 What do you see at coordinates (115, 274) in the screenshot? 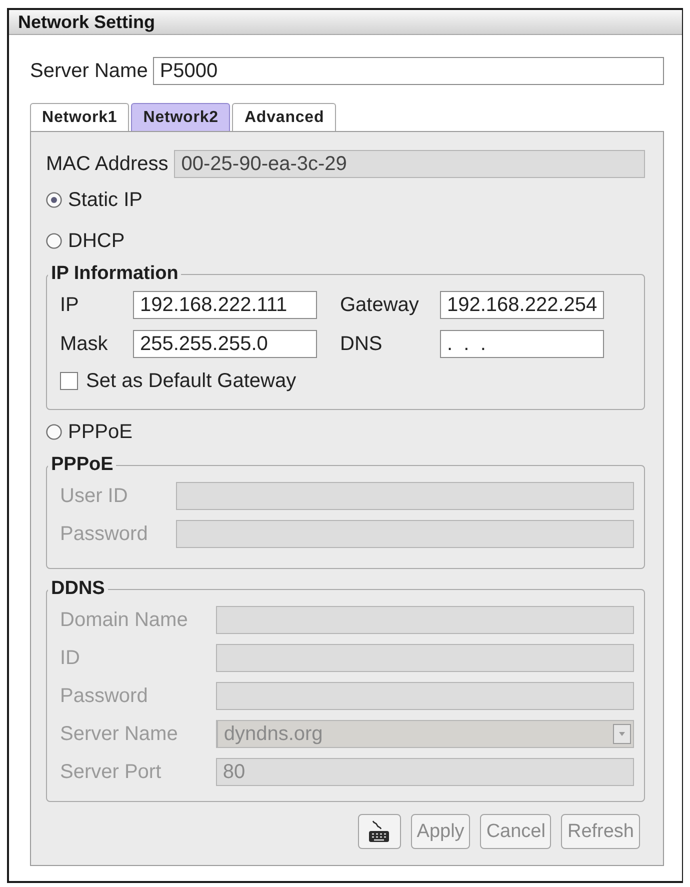
I see `group-title: IP Information` at bounding box center [115, 274].